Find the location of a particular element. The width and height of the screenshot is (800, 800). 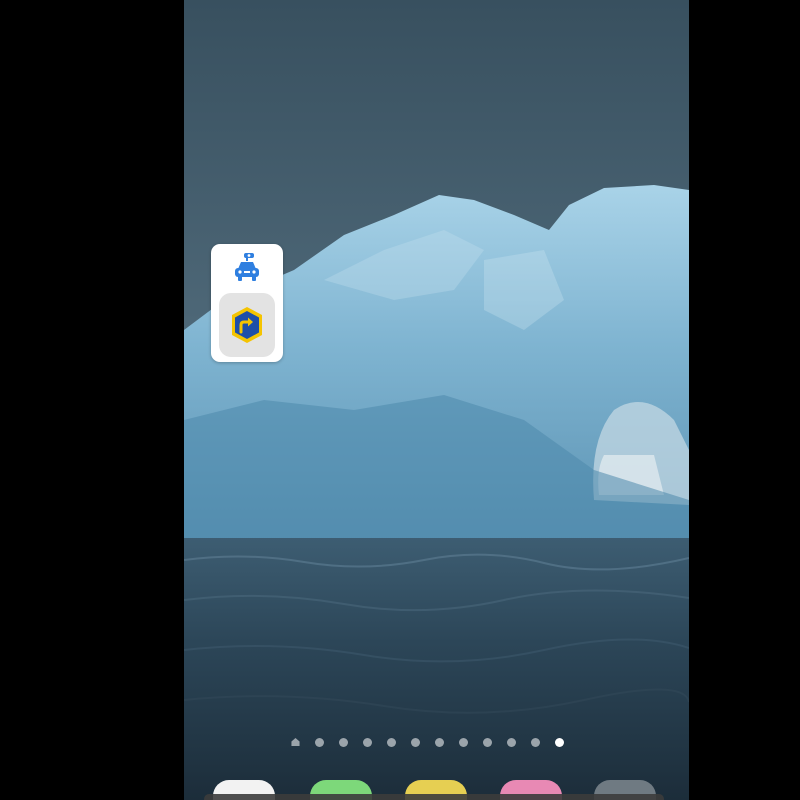

launcher-item-direction-app is located at coordinates (247, 325).